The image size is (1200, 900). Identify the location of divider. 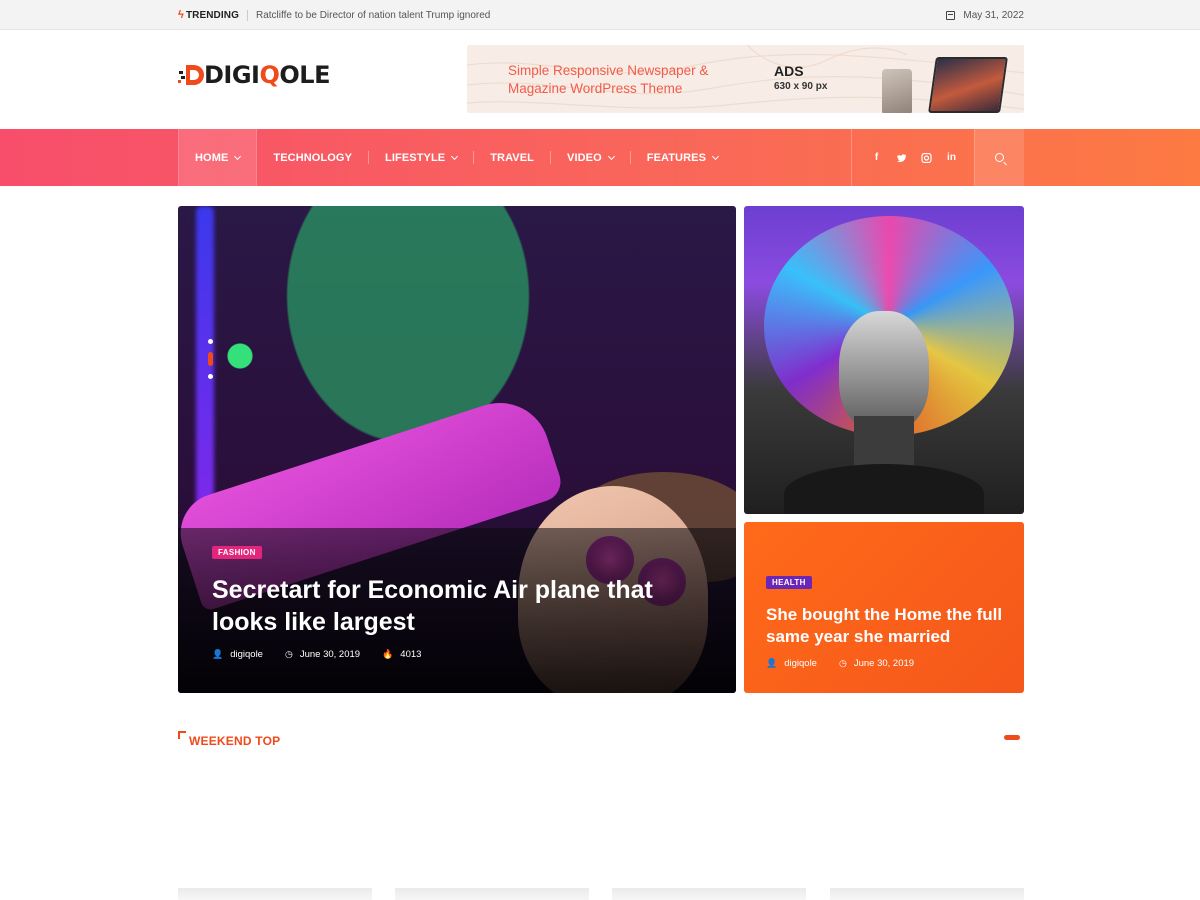
(247, 15).